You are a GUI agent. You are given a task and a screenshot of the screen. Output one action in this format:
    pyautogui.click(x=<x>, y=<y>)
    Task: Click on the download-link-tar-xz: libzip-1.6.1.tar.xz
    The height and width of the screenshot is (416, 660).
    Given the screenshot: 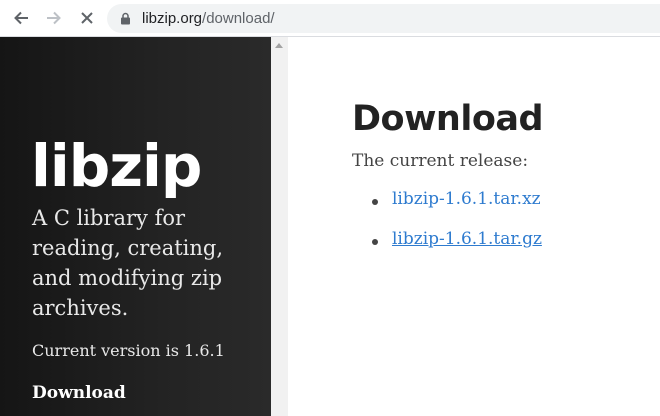 What is the action you would take?
    pyautogui.click(x=466, y=199)
    